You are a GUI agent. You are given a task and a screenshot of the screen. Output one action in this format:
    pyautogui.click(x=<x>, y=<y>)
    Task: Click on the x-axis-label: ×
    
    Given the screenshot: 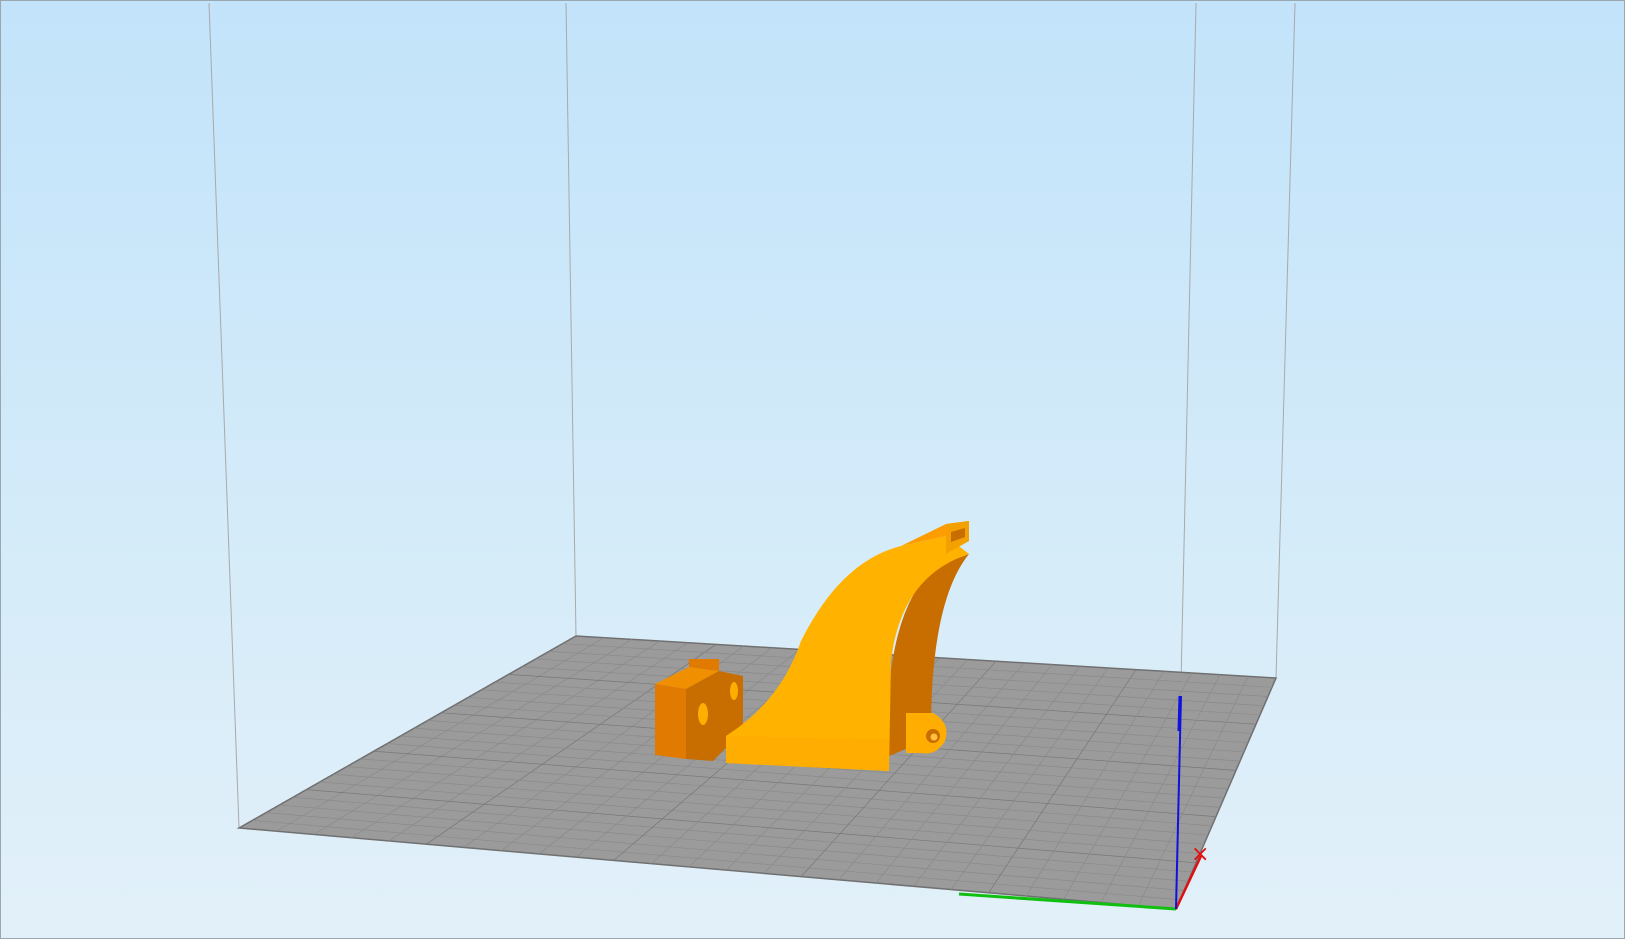 What is the action you would take?
    pyautogui.click(x=1200, y=854)
    